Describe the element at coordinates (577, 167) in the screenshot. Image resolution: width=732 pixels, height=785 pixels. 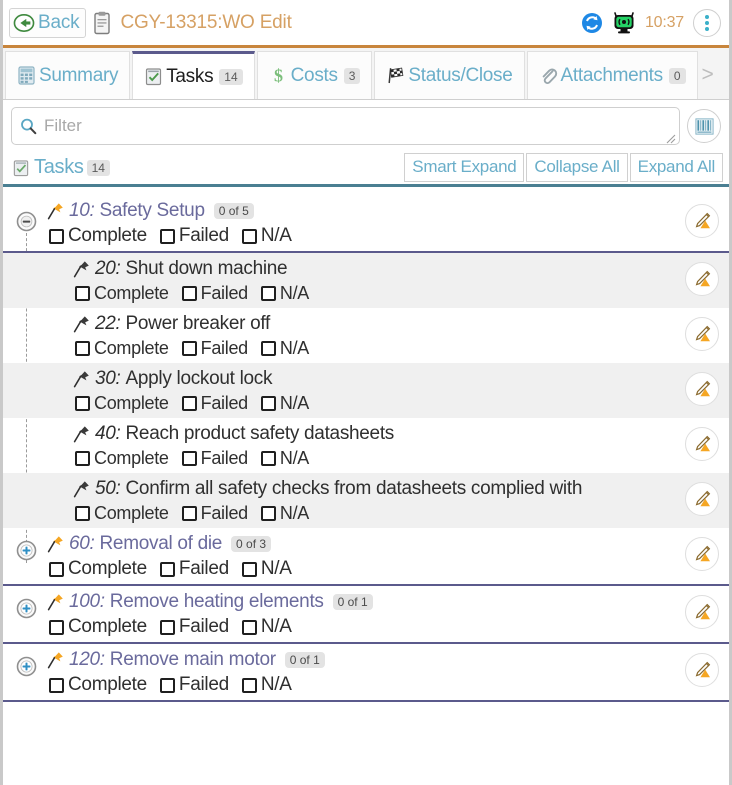
I see `collapse-all-button: Collapse All` at that location.